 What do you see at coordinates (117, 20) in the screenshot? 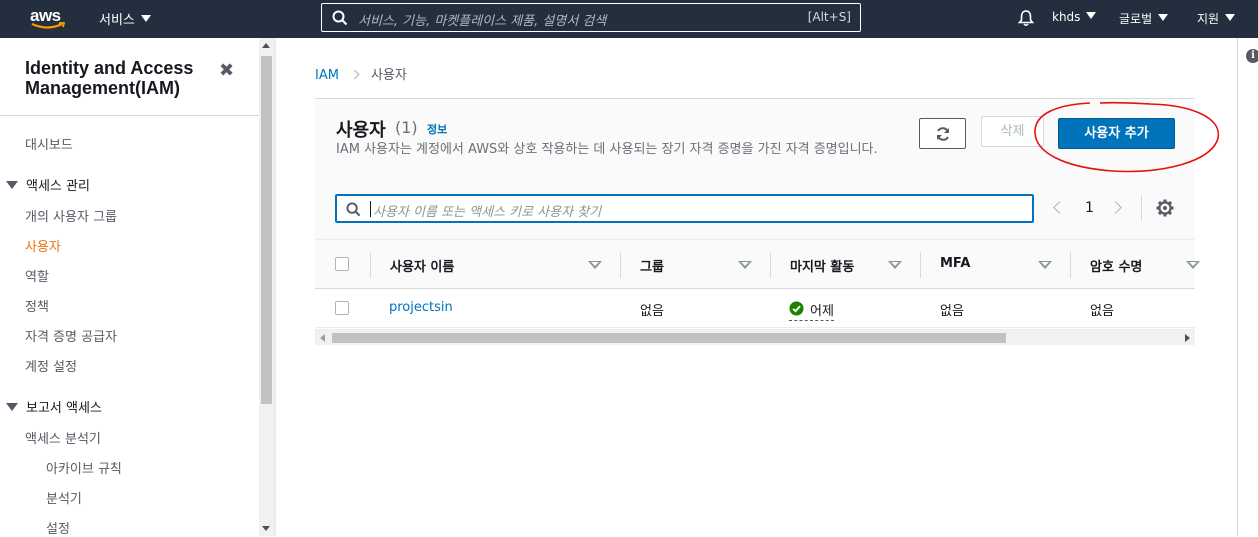
I see `services-label: 서비스` at bounding box center [117, 20].